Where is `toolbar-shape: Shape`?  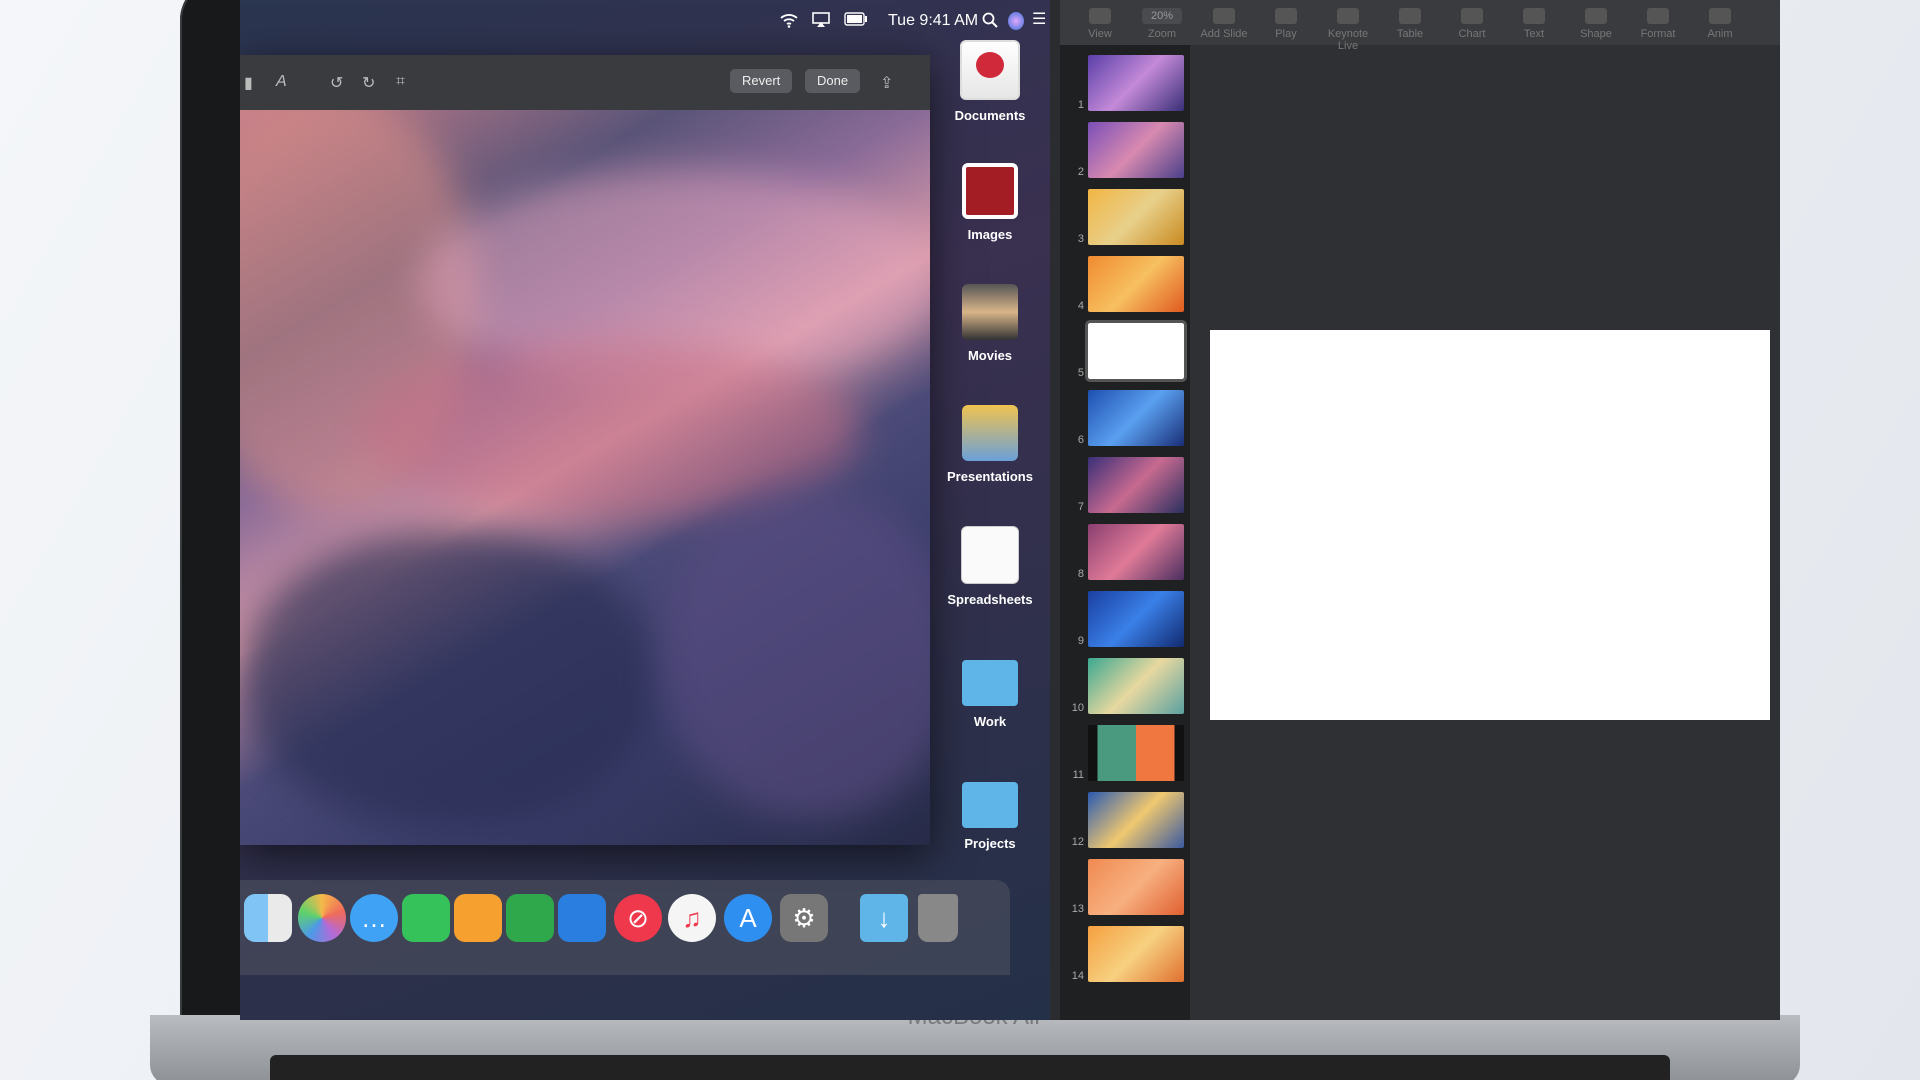 toolbar-shape: Shape is located at coordinates (1596, 24).